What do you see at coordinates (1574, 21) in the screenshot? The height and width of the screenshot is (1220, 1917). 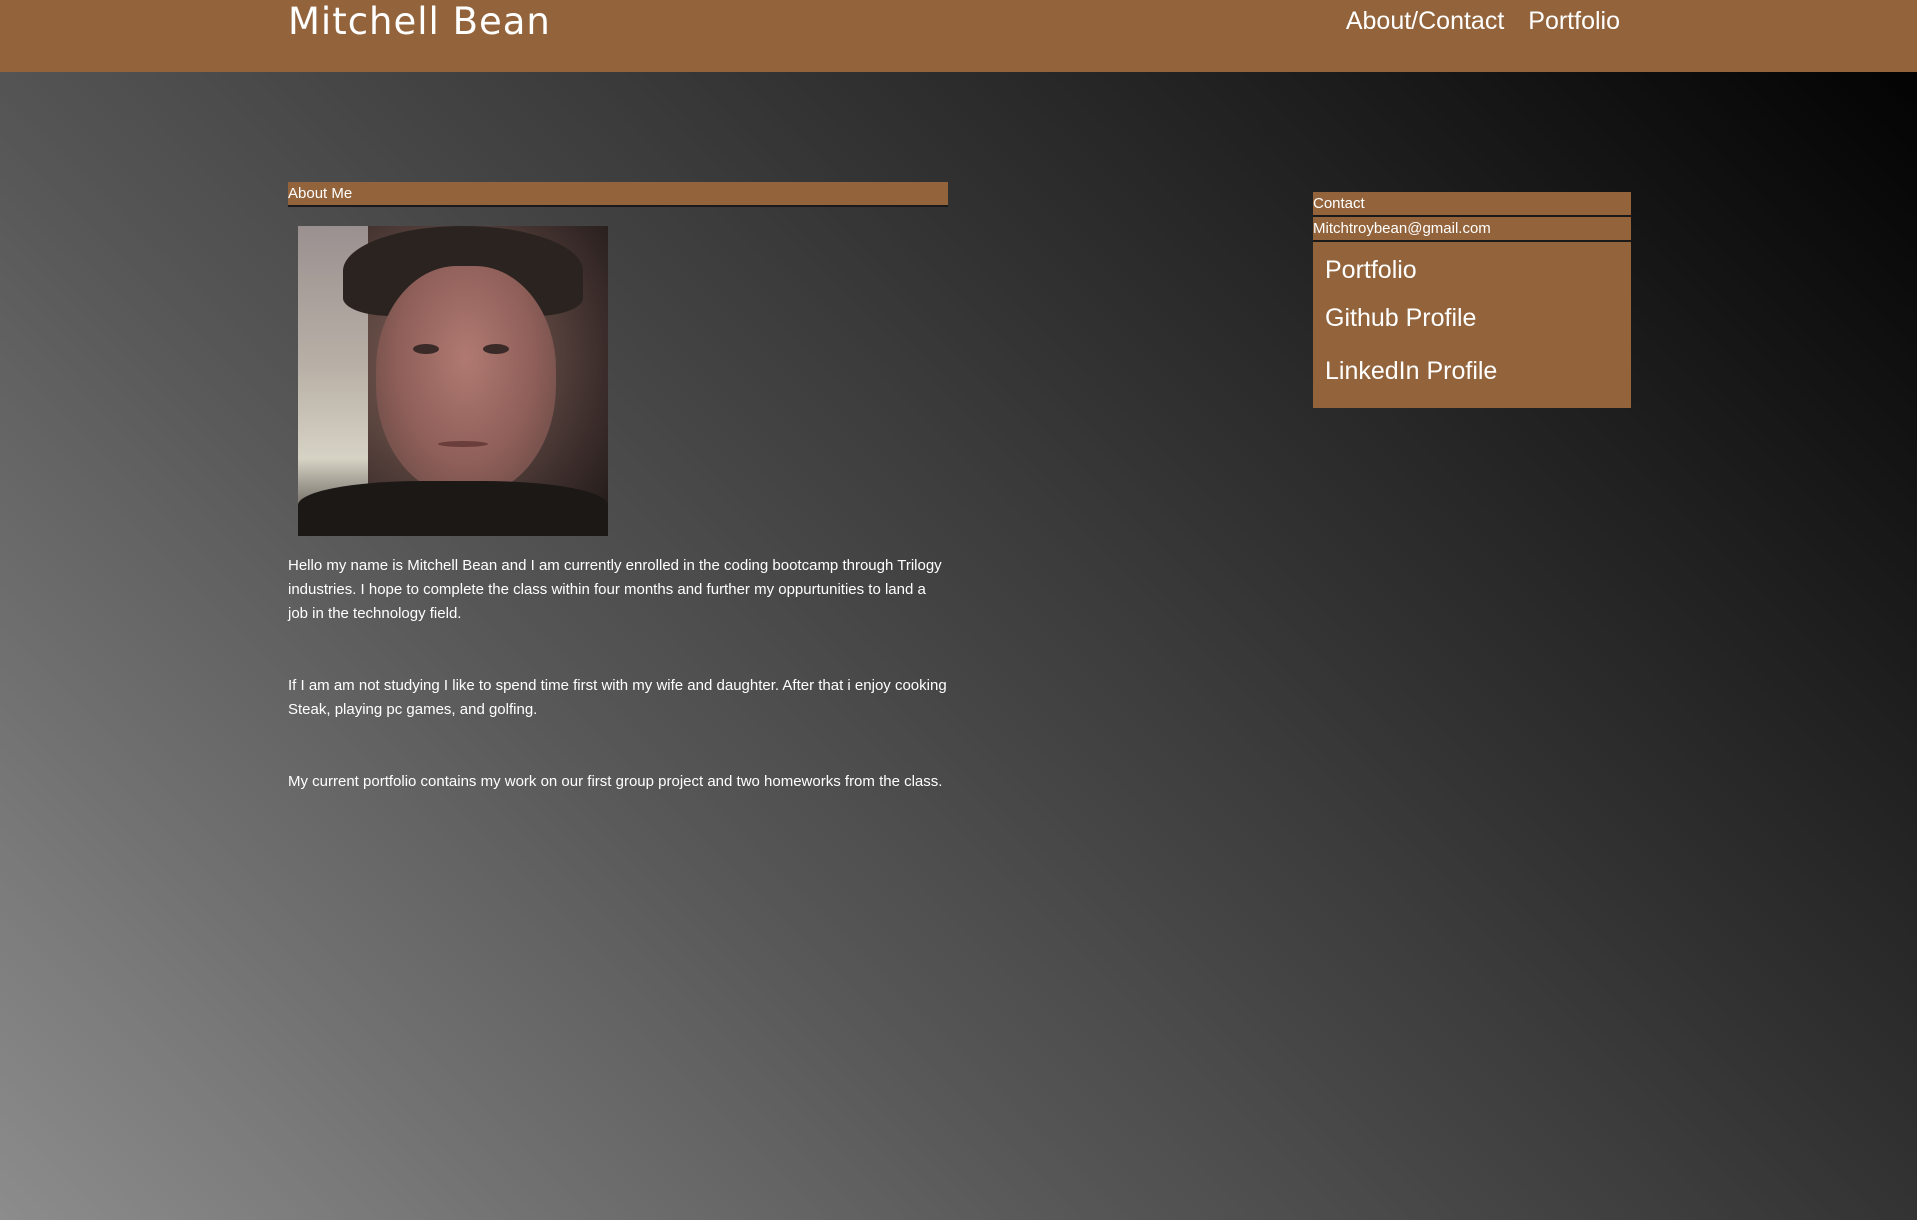 I see `nav-link-portfolio: Portfolio` at bounding box center [1574, 21].